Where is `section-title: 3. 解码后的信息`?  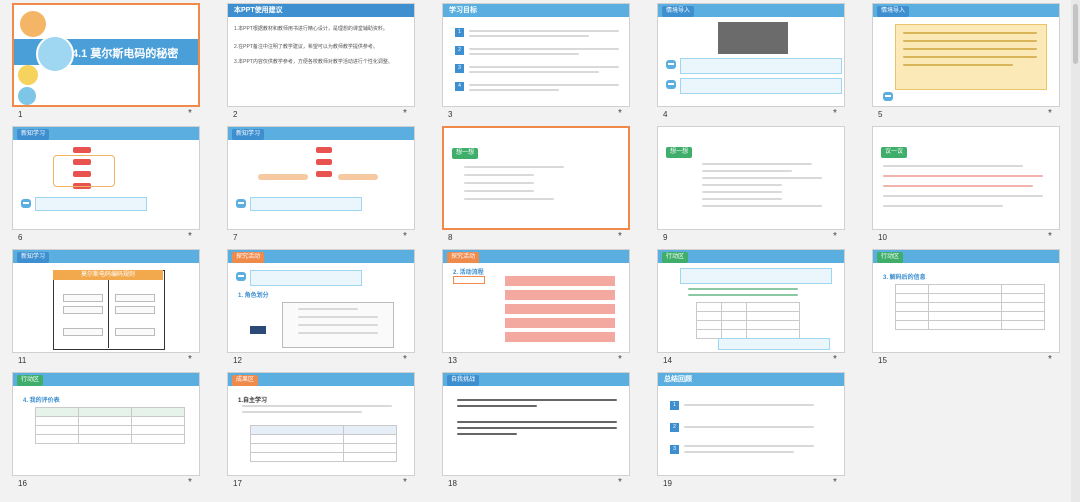 section-title: 3. 解码后的信息 is located at coordinates (904, 278).